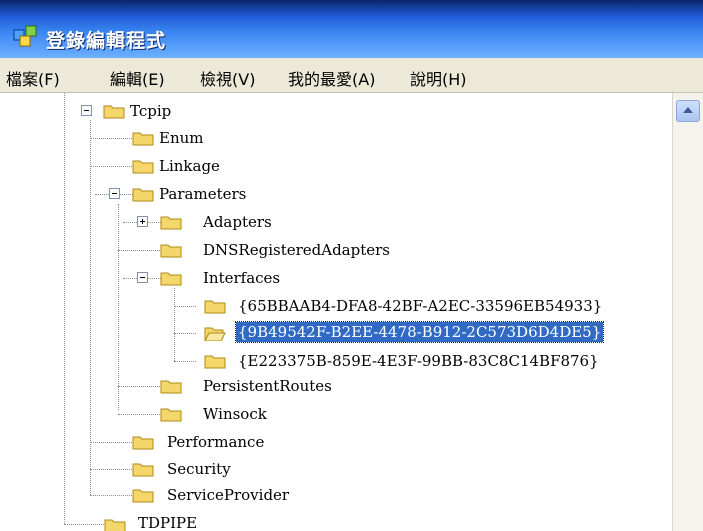 Image resolution: width=703 pixels, height=531 pixels. Describe the element at coordinates (25, 36) in the screenshot. I see `registry-editor-icon` at that location.